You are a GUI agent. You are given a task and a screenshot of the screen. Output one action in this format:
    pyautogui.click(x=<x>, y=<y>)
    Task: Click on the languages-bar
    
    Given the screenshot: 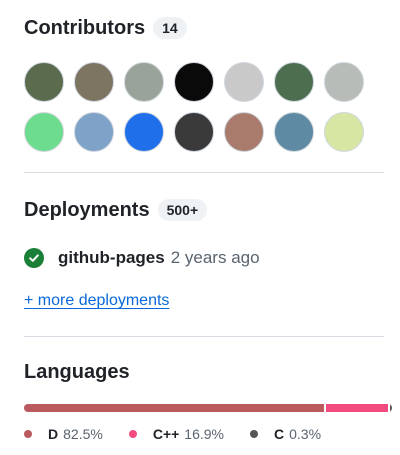 What is the action you would take?
    pyautogui.click(x=208, y=408)
    